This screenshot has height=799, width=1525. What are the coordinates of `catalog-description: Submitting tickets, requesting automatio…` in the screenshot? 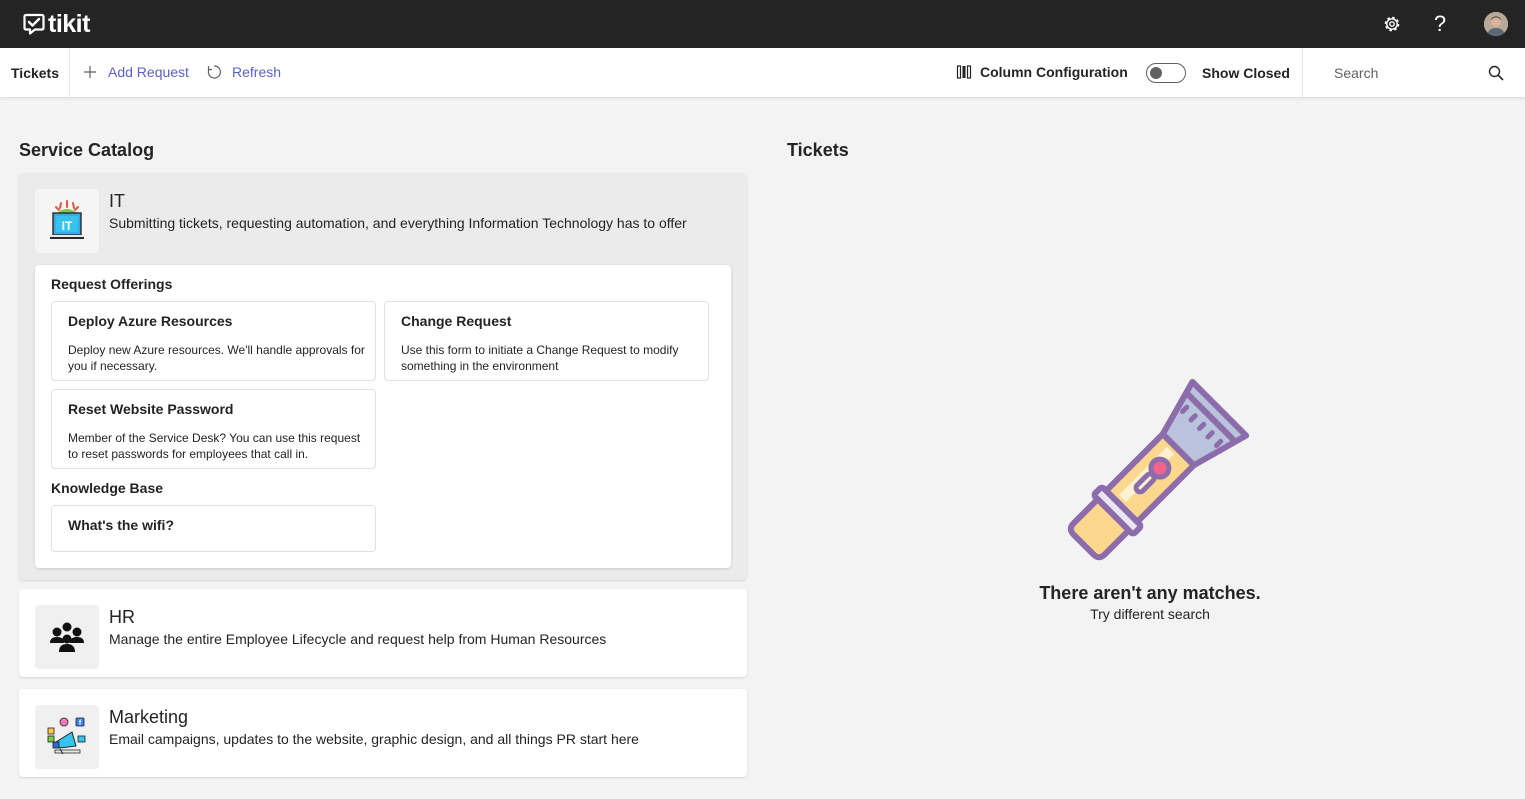 It's located at (398, 223).